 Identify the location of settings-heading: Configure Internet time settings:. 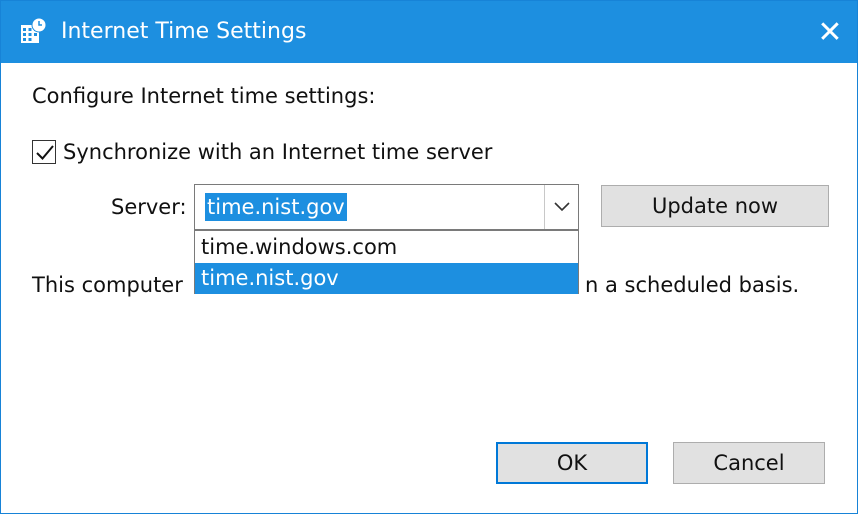
(204, 96).